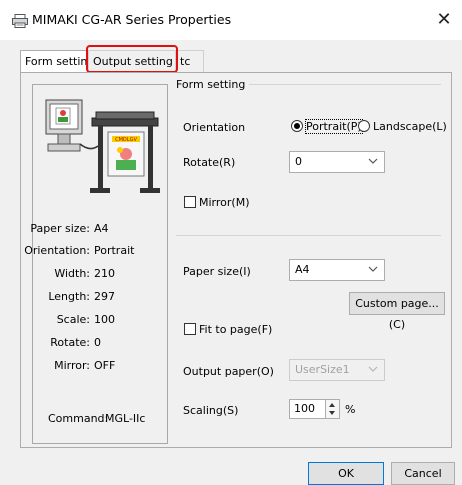 This screenshot has height=485, width=462. I want to click on scaling-label: Scaling(S), so click(211, 410).